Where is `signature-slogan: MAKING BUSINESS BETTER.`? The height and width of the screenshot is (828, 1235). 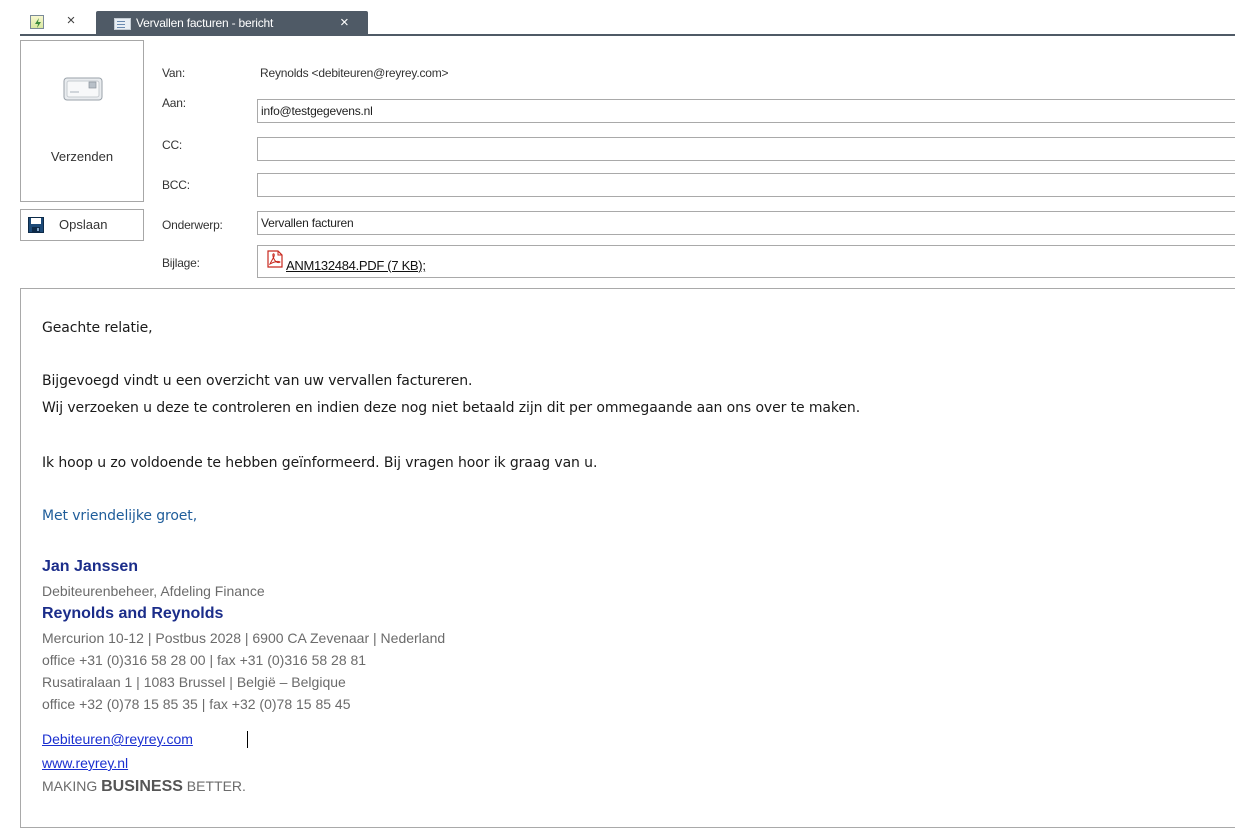 signature-slogan: MAKING BUSINESS BETTER. is located at coordinates (144, 787).